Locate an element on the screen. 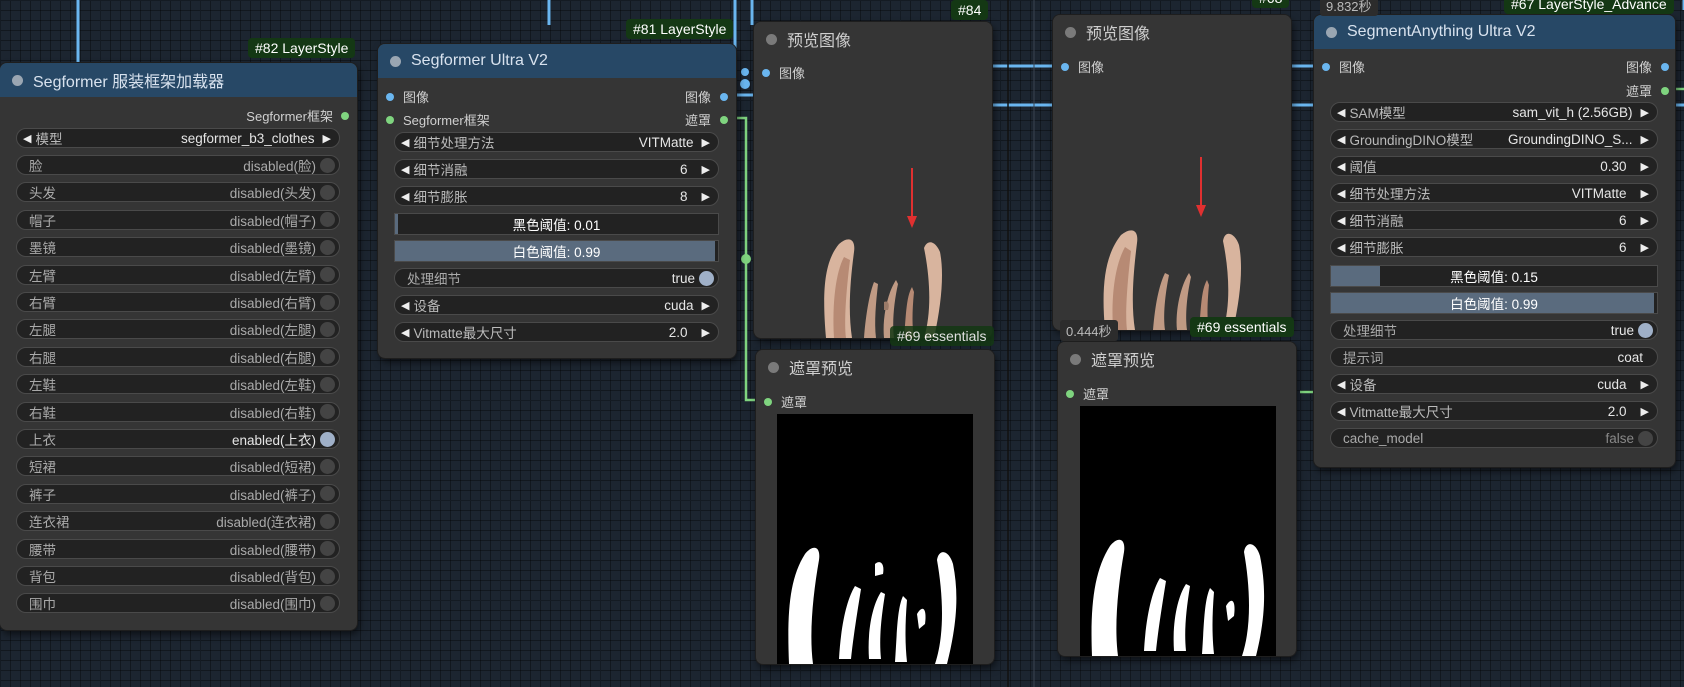  mask-preview-node-2: 遮罩预览 遮罩 is located at coordinates (1177, 499).